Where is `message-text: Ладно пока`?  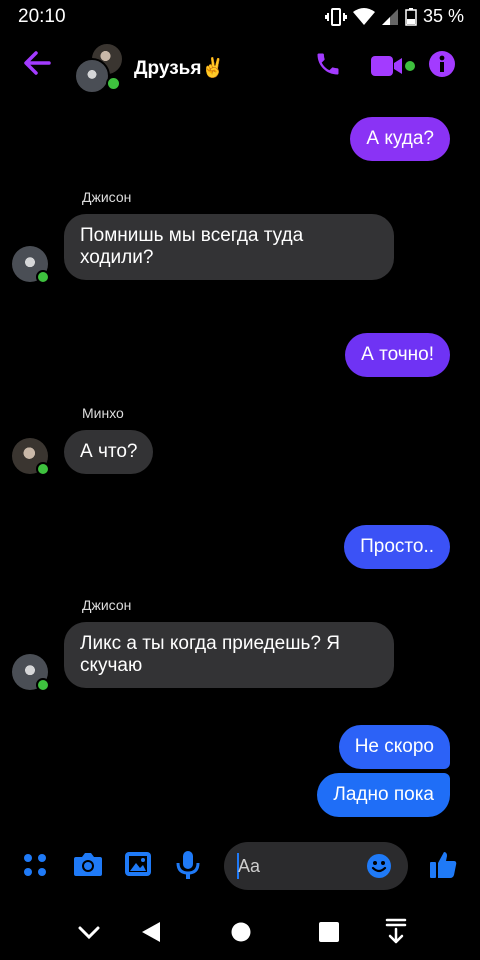
message-text: Ладно пока is located at coordinates (383, 794).